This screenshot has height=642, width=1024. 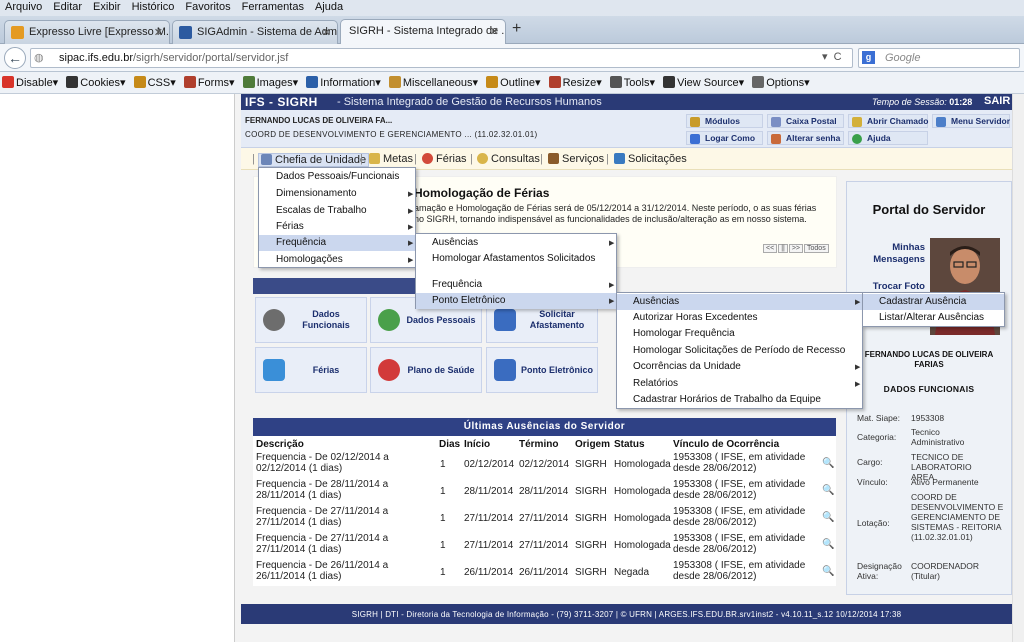 I want to click on menuitem-homologar-frequencia: Homologar Frequência, so click(x=739, y=334).